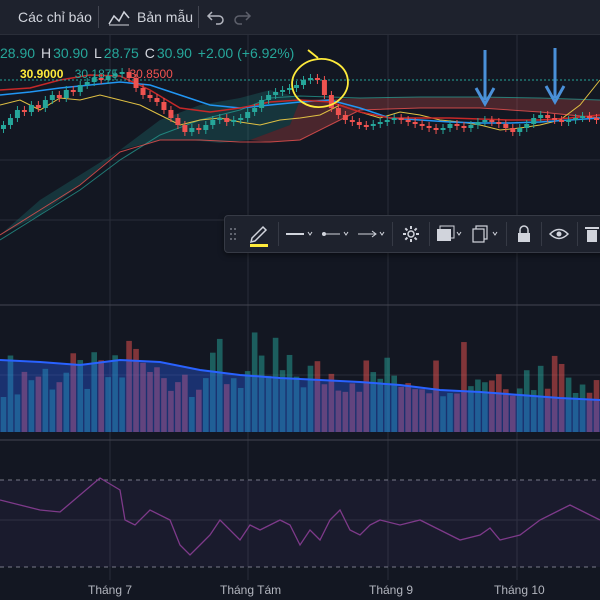 The image size is (600, 600). I want to click on indicator-value-red: 30.8500, so click(151, 74).